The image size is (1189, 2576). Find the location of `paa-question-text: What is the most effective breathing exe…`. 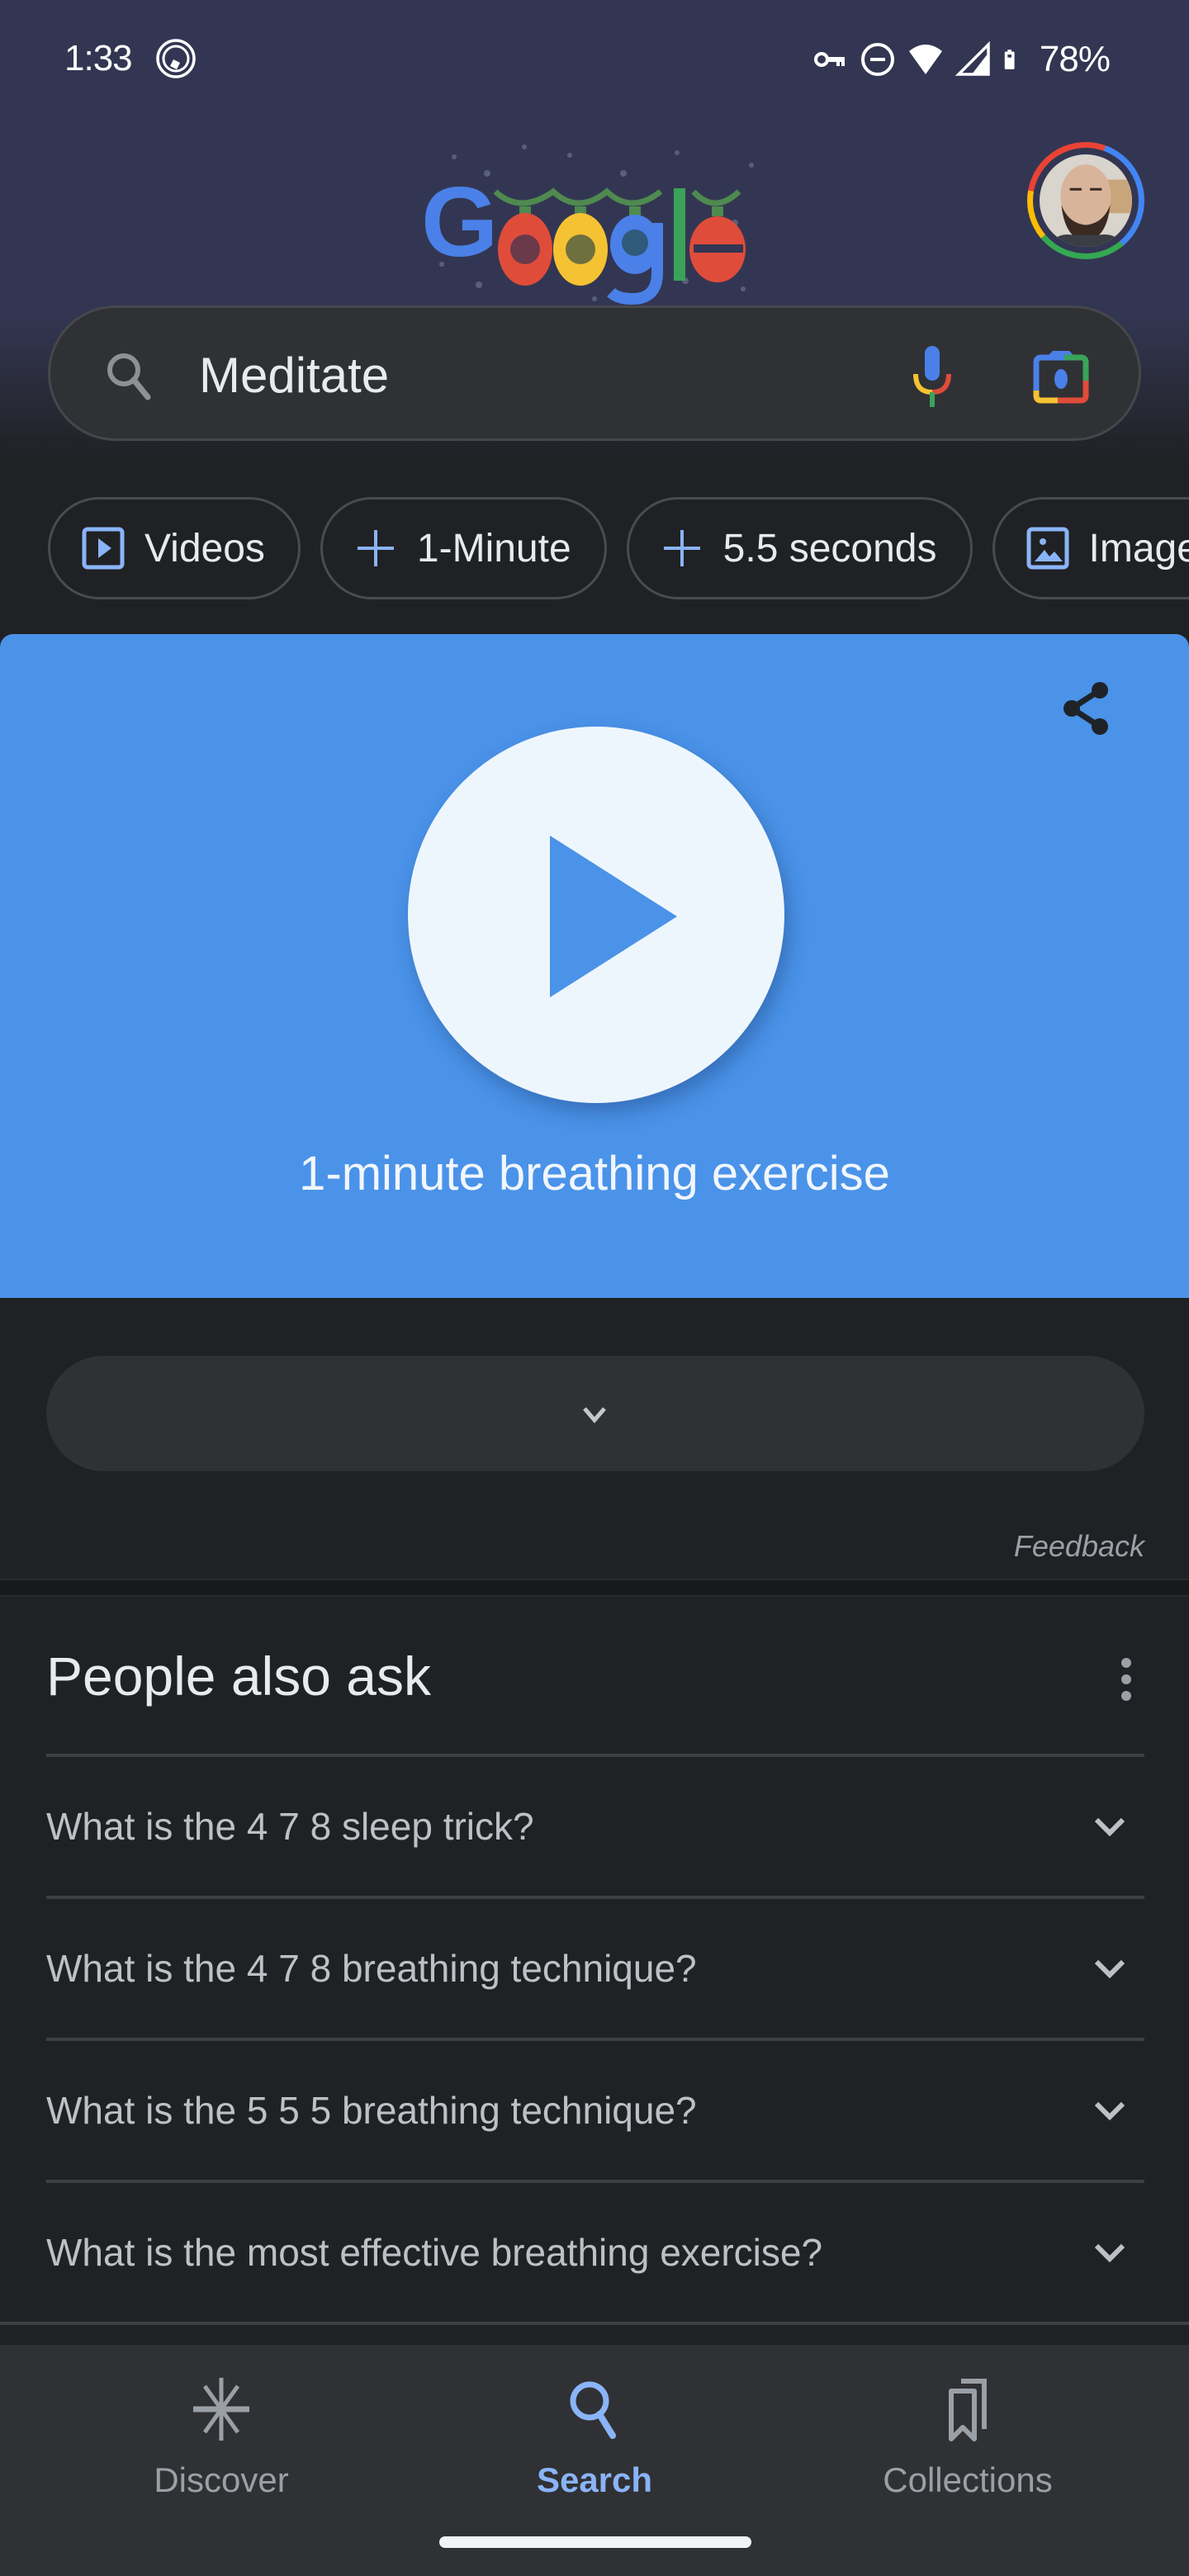

paa-question-text: What is the most effective breathing exe… is located at coordinates (434, 2252).